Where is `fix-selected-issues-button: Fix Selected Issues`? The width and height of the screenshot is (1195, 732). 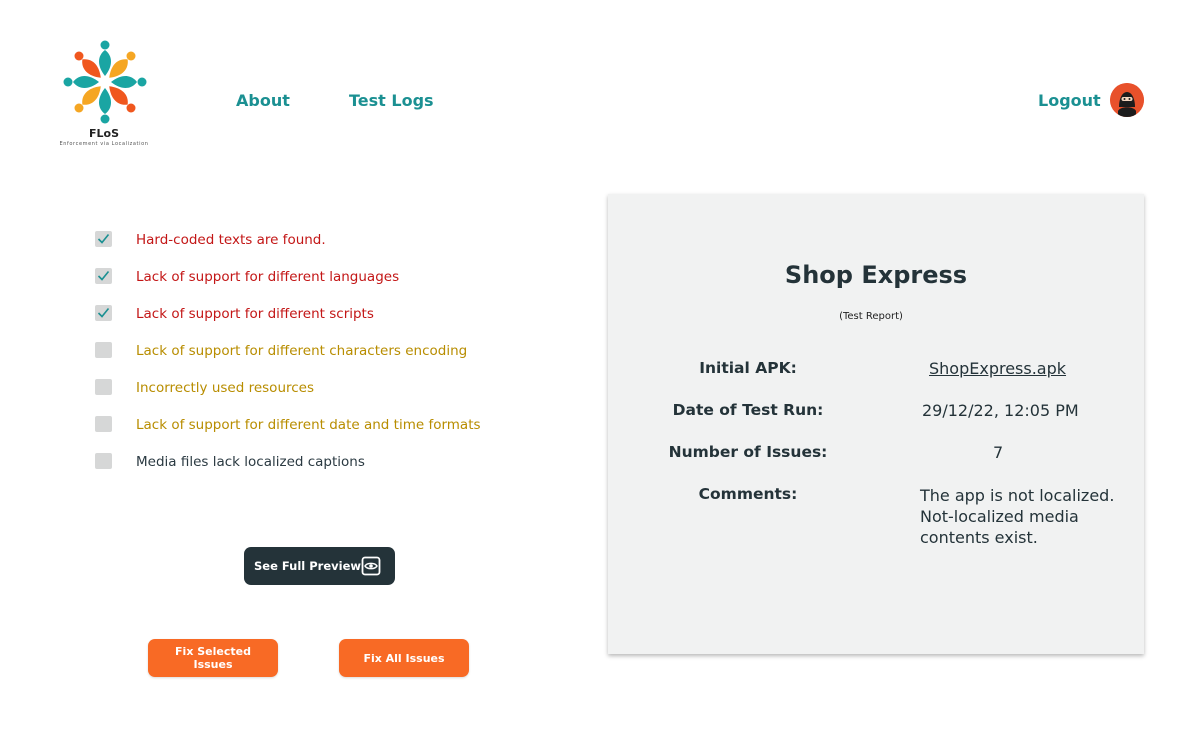
fix-selected-issues-button: Fix Selected Issues is located at coordinates (213, 658).